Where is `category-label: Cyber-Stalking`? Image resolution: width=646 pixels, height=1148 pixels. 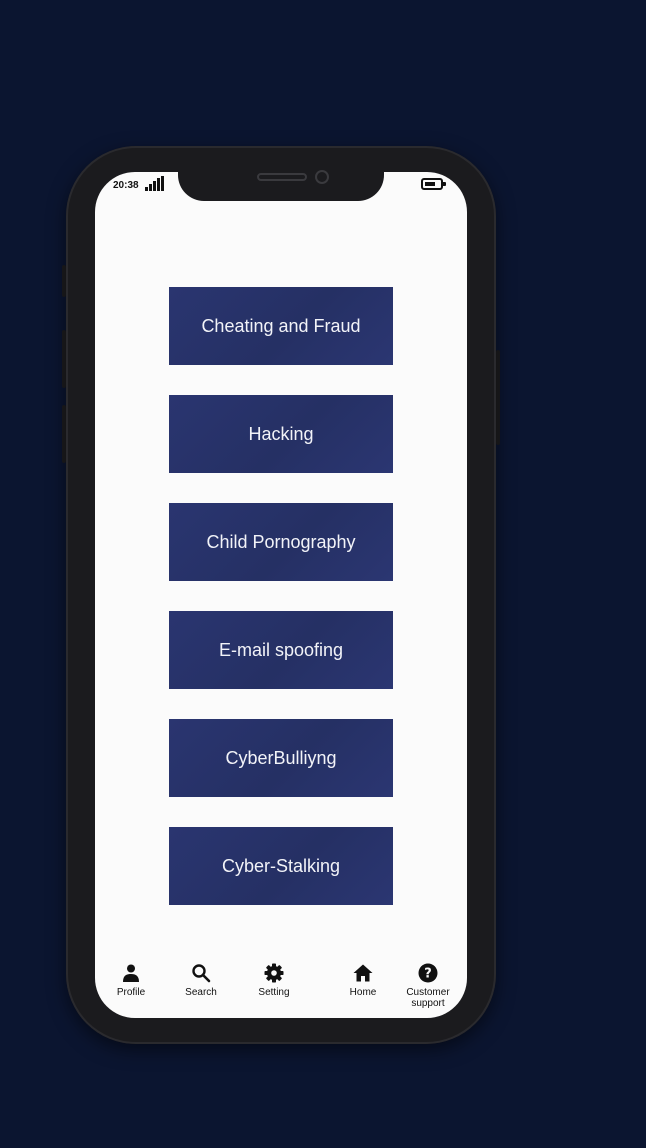 category-label: Cyber-Stalking is located at coordinates (281, 865).